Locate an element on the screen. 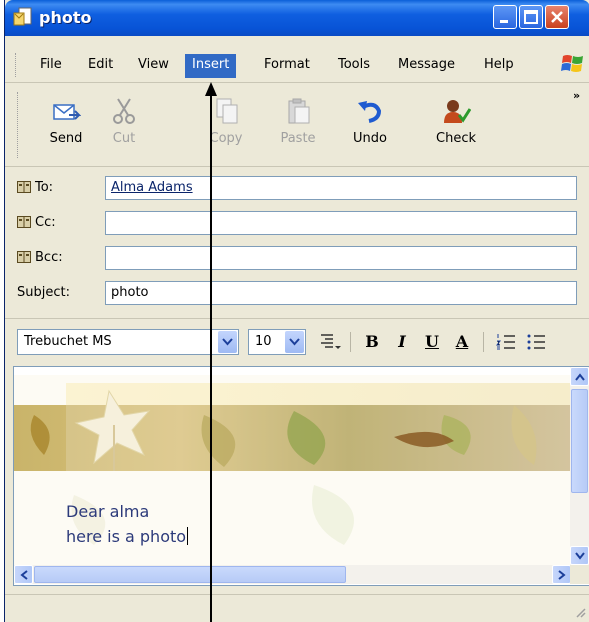 This screenshot has width=589, height=622. send-label: Send is located at coordinates (66, 138).